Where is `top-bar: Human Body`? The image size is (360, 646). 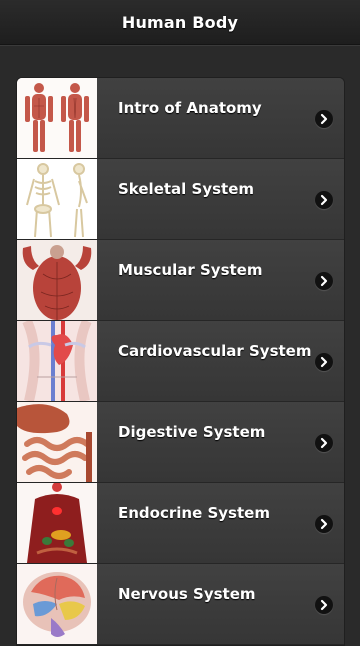
top-bar: Human Body is located at coordinates (180, 22).